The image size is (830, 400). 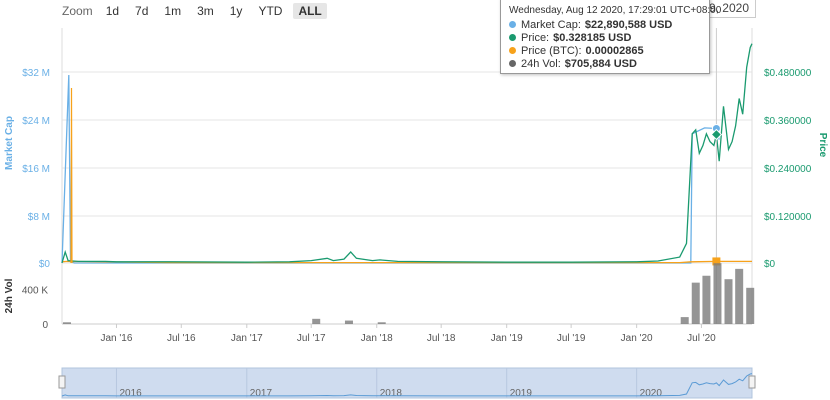 What do you see at coordinates (512, 24) in the screenshot?
I see `market-cap-dot` at bounding box center [512, 24].